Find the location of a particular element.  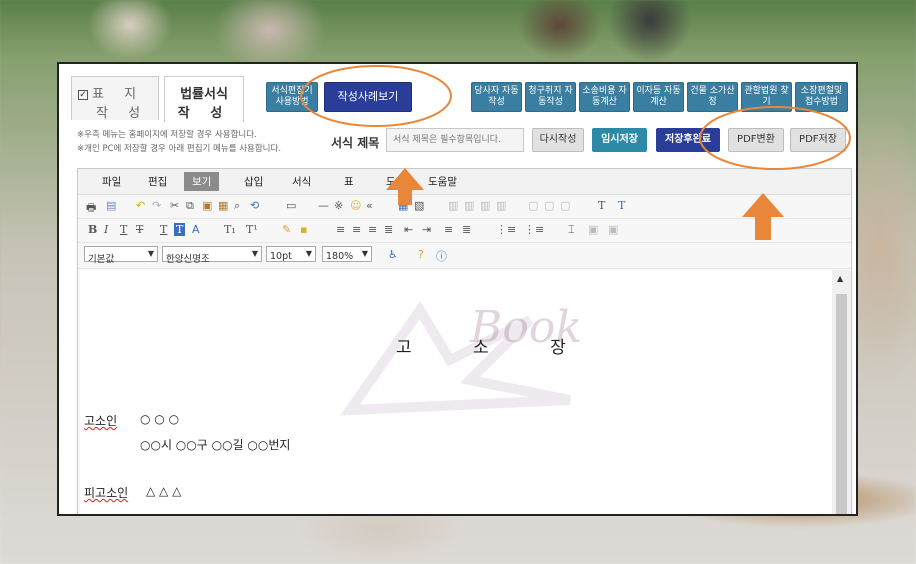

align-justify-icon: ≣ is located at coordinates (388, 229).